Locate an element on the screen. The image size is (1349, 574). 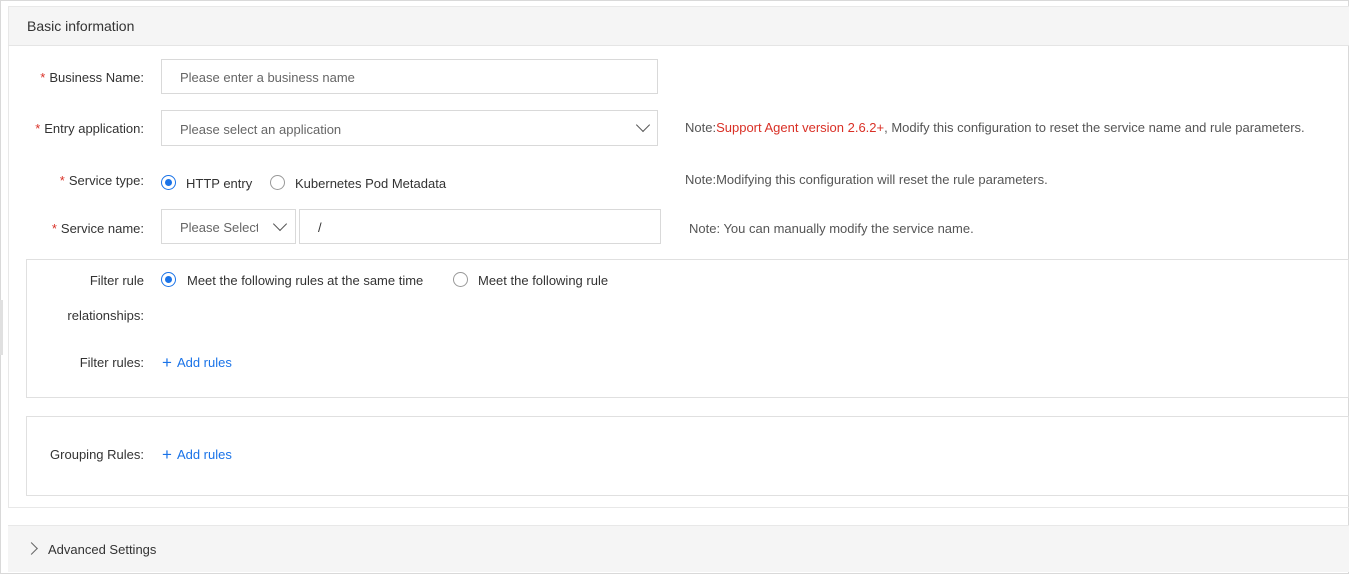
service-name-prefix-select: Please Select is located at coordinates (228, 226).